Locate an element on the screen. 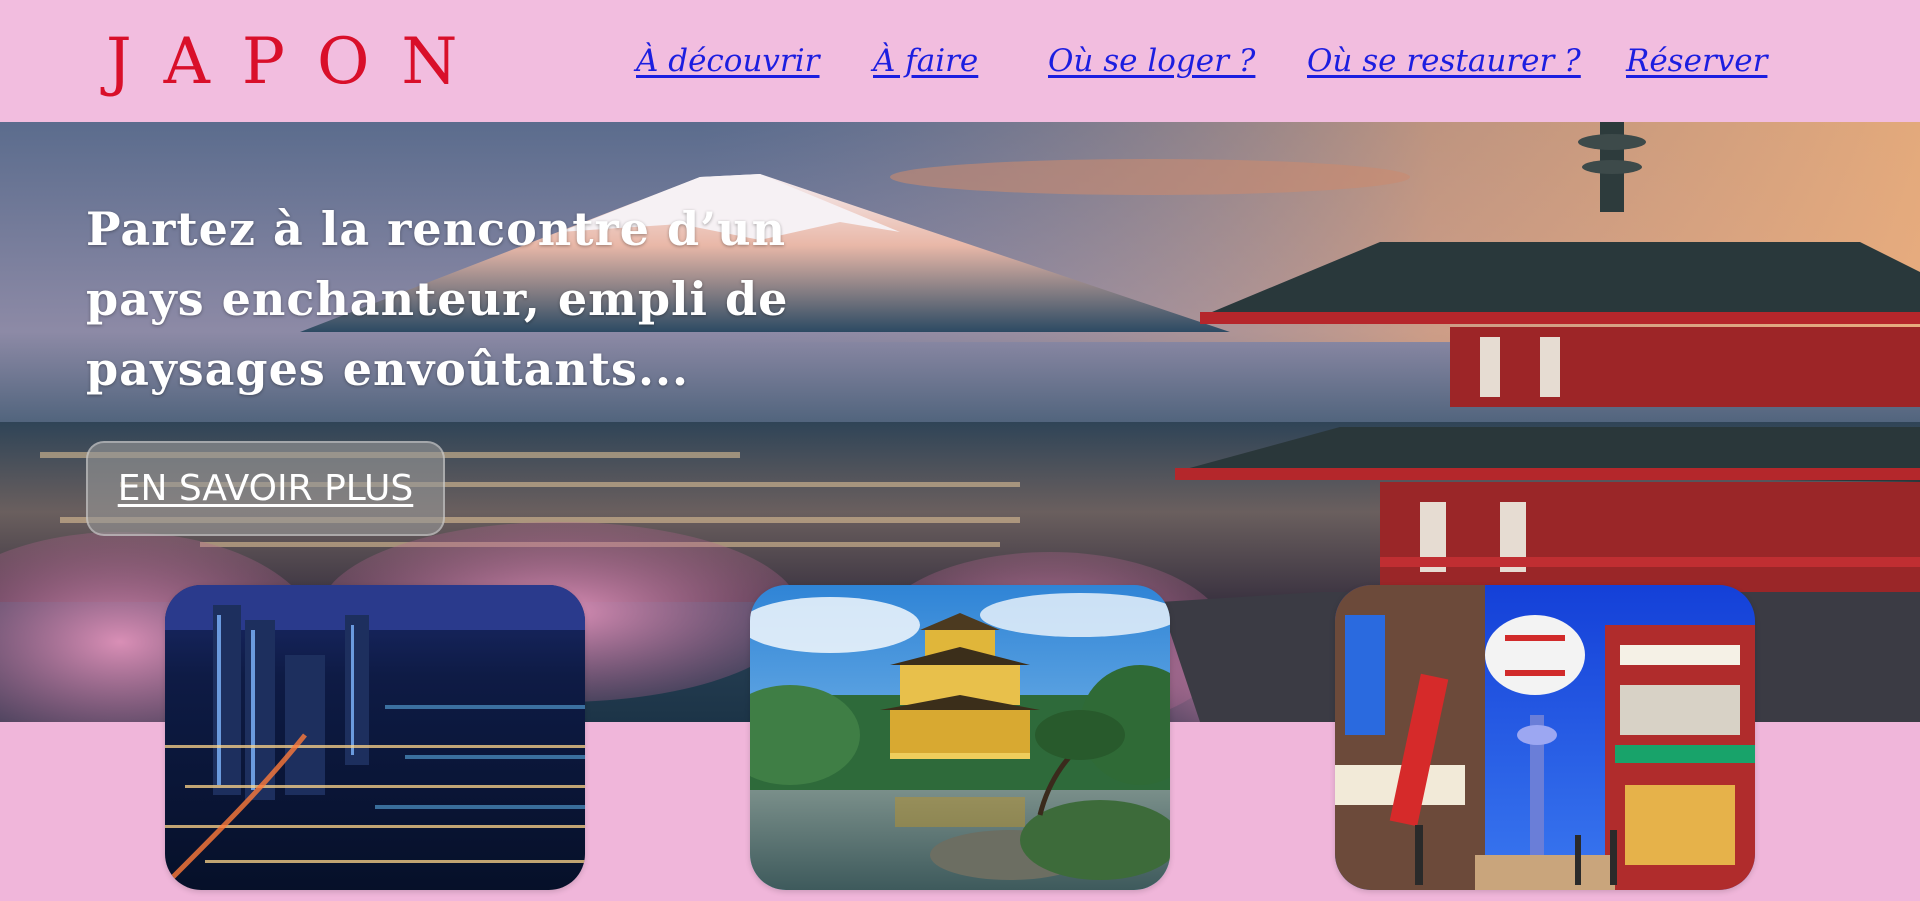 This screenshot has width=1920, height=901. nav-link-restaurer: Où se restaurer ? is located at coordinates (1444, 61).